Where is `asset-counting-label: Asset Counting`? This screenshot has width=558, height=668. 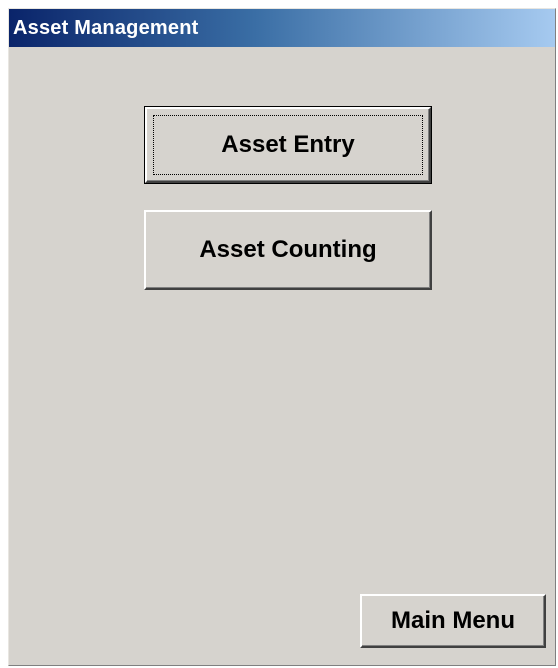
asset-counting-label: Asset Counting is located at coordinates (288, 249).